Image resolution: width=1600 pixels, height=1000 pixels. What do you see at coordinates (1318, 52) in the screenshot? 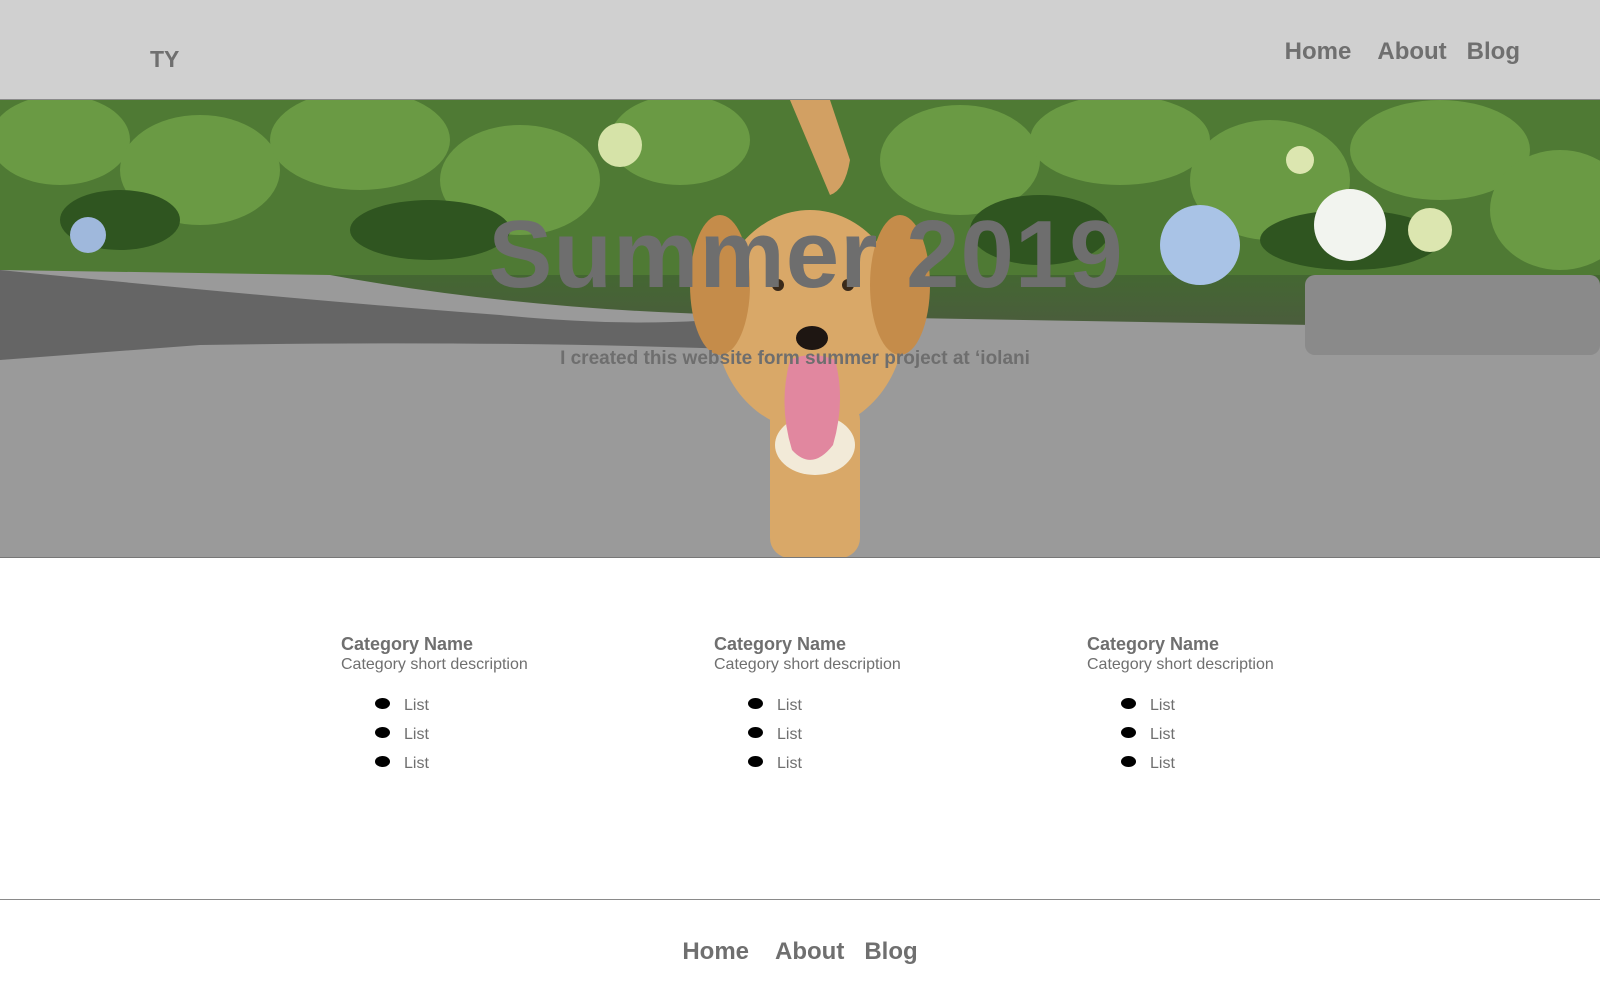
I see `nav-home-link: Home` at bounding box center [1318, 52].